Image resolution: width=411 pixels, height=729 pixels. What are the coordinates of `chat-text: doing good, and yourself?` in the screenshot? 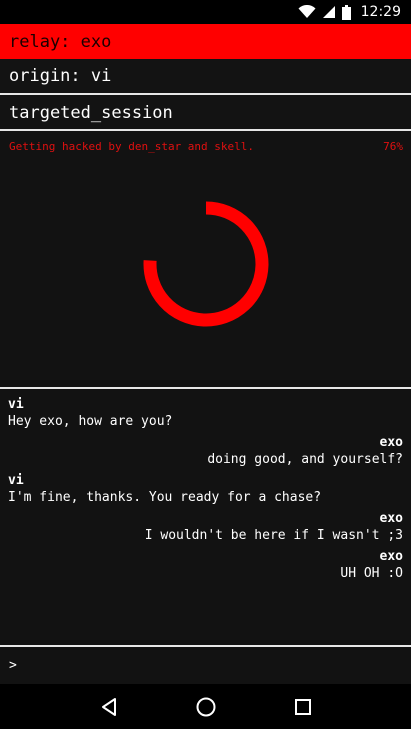 It's located at (305, 459).